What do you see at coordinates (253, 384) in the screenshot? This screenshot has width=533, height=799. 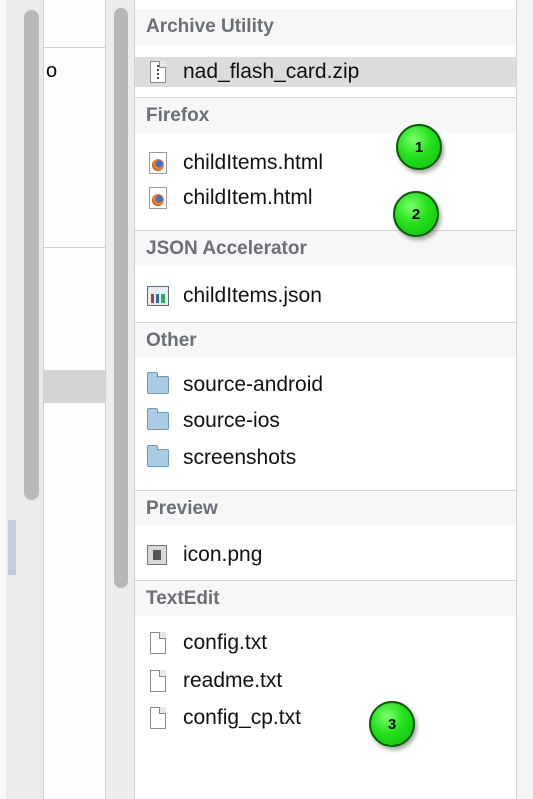 I see `file-label: source-android` at bounding box center [253, 384].